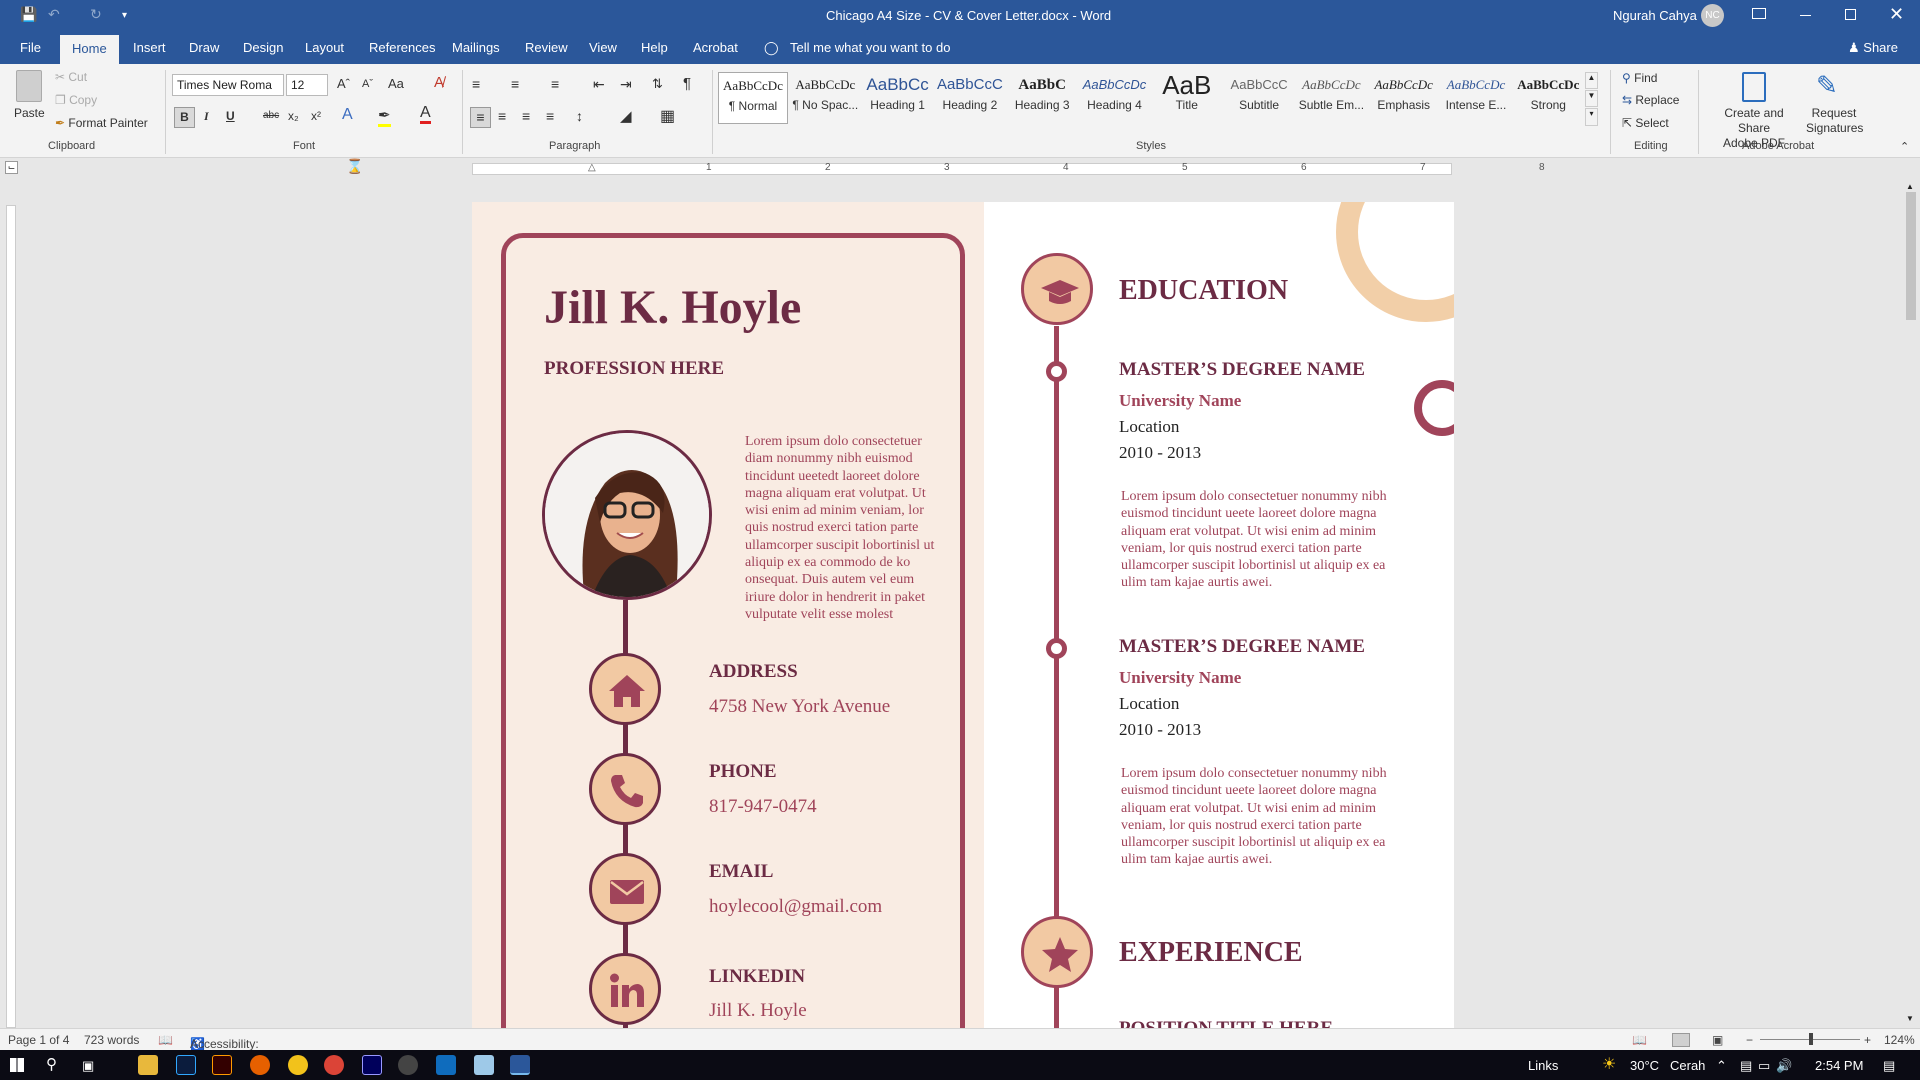 The width and height of the screenshot is (1920, 1080). I want to click on user-avatar: NC, so click(1712, 15).